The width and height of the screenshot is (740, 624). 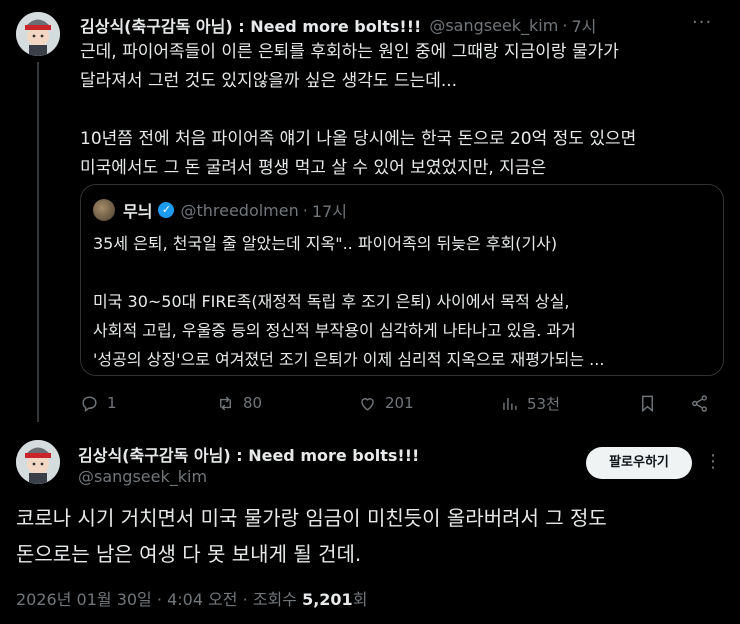 I want to click on bookmark-icon, so click(x=647, y=403).